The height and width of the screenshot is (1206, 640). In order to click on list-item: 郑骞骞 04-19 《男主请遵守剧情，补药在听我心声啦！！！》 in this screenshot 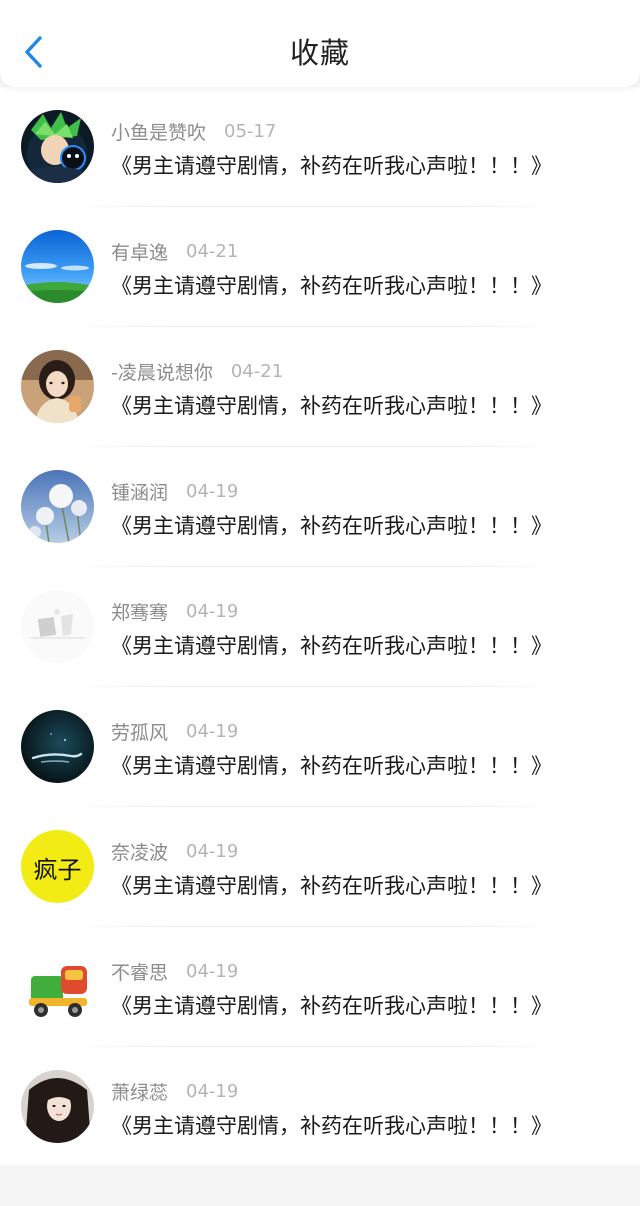, I will do `click(320, 627)`.